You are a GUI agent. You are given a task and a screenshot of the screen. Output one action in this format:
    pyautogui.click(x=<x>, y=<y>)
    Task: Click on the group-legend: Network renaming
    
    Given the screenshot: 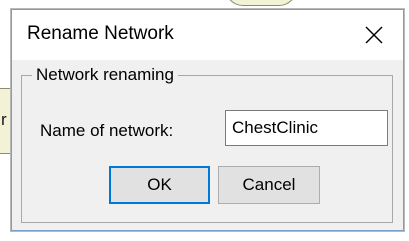 What is the action you would take?
    pyautogui.click(x=105, y=75)
    